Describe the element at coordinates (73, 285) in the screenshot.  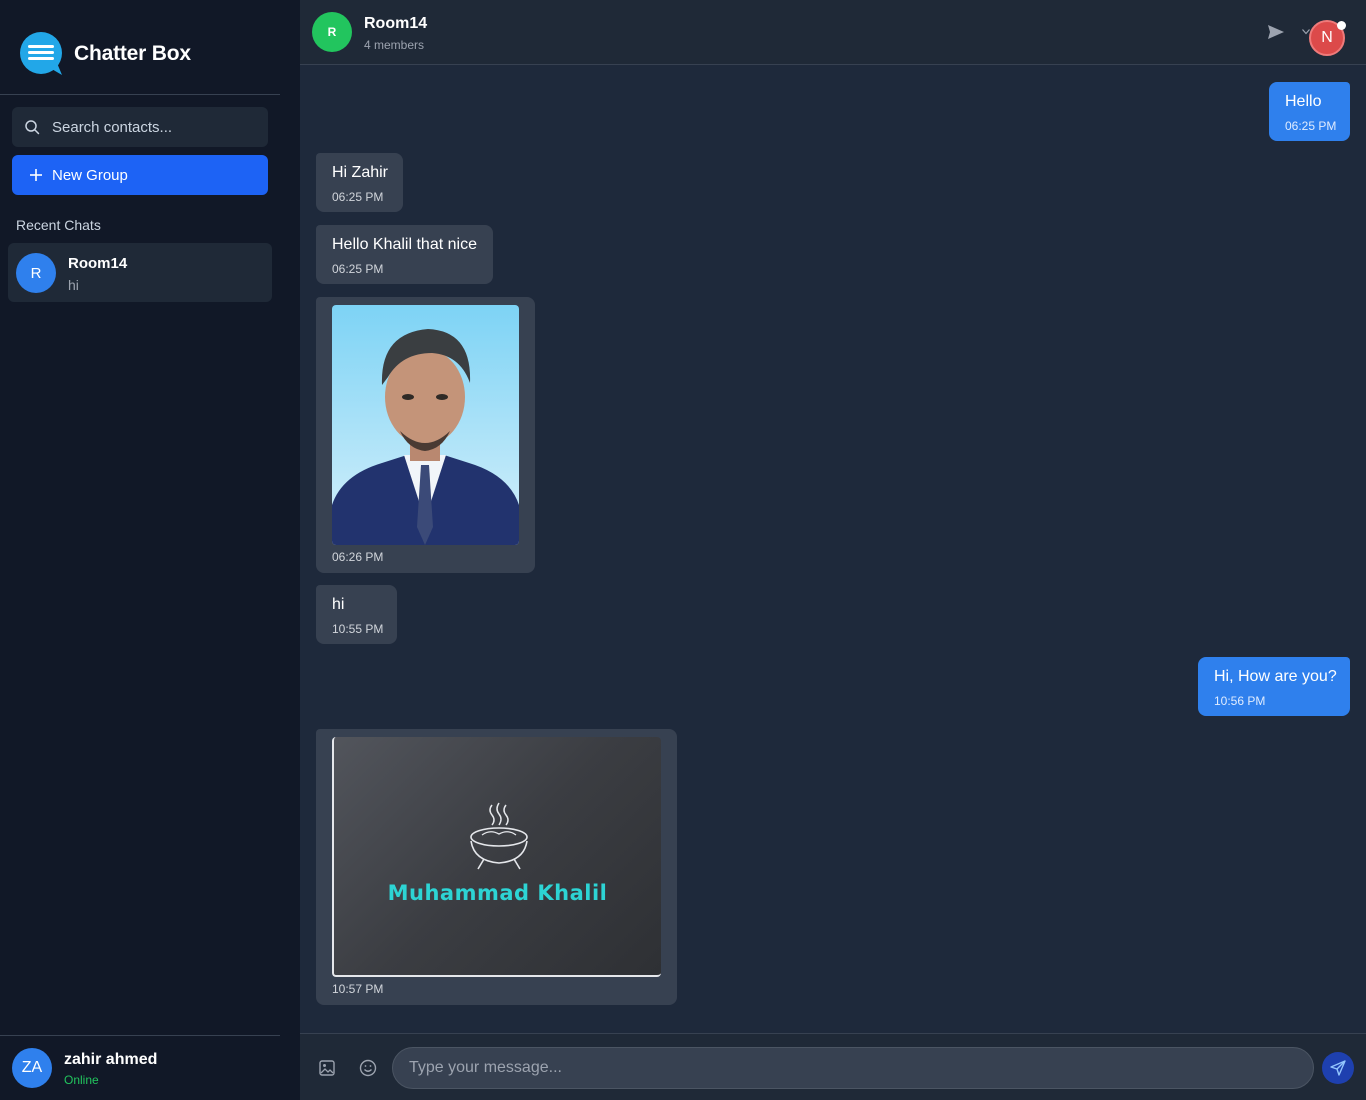
I see `chat-preview: hi` at that location.